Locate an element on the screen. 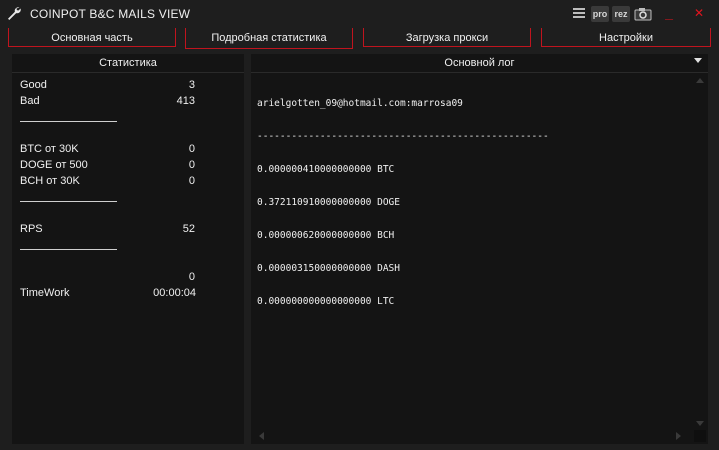 The height and width of the screenshot is (450, 719). minimize-button: _ is located at coordinates (669, 13).